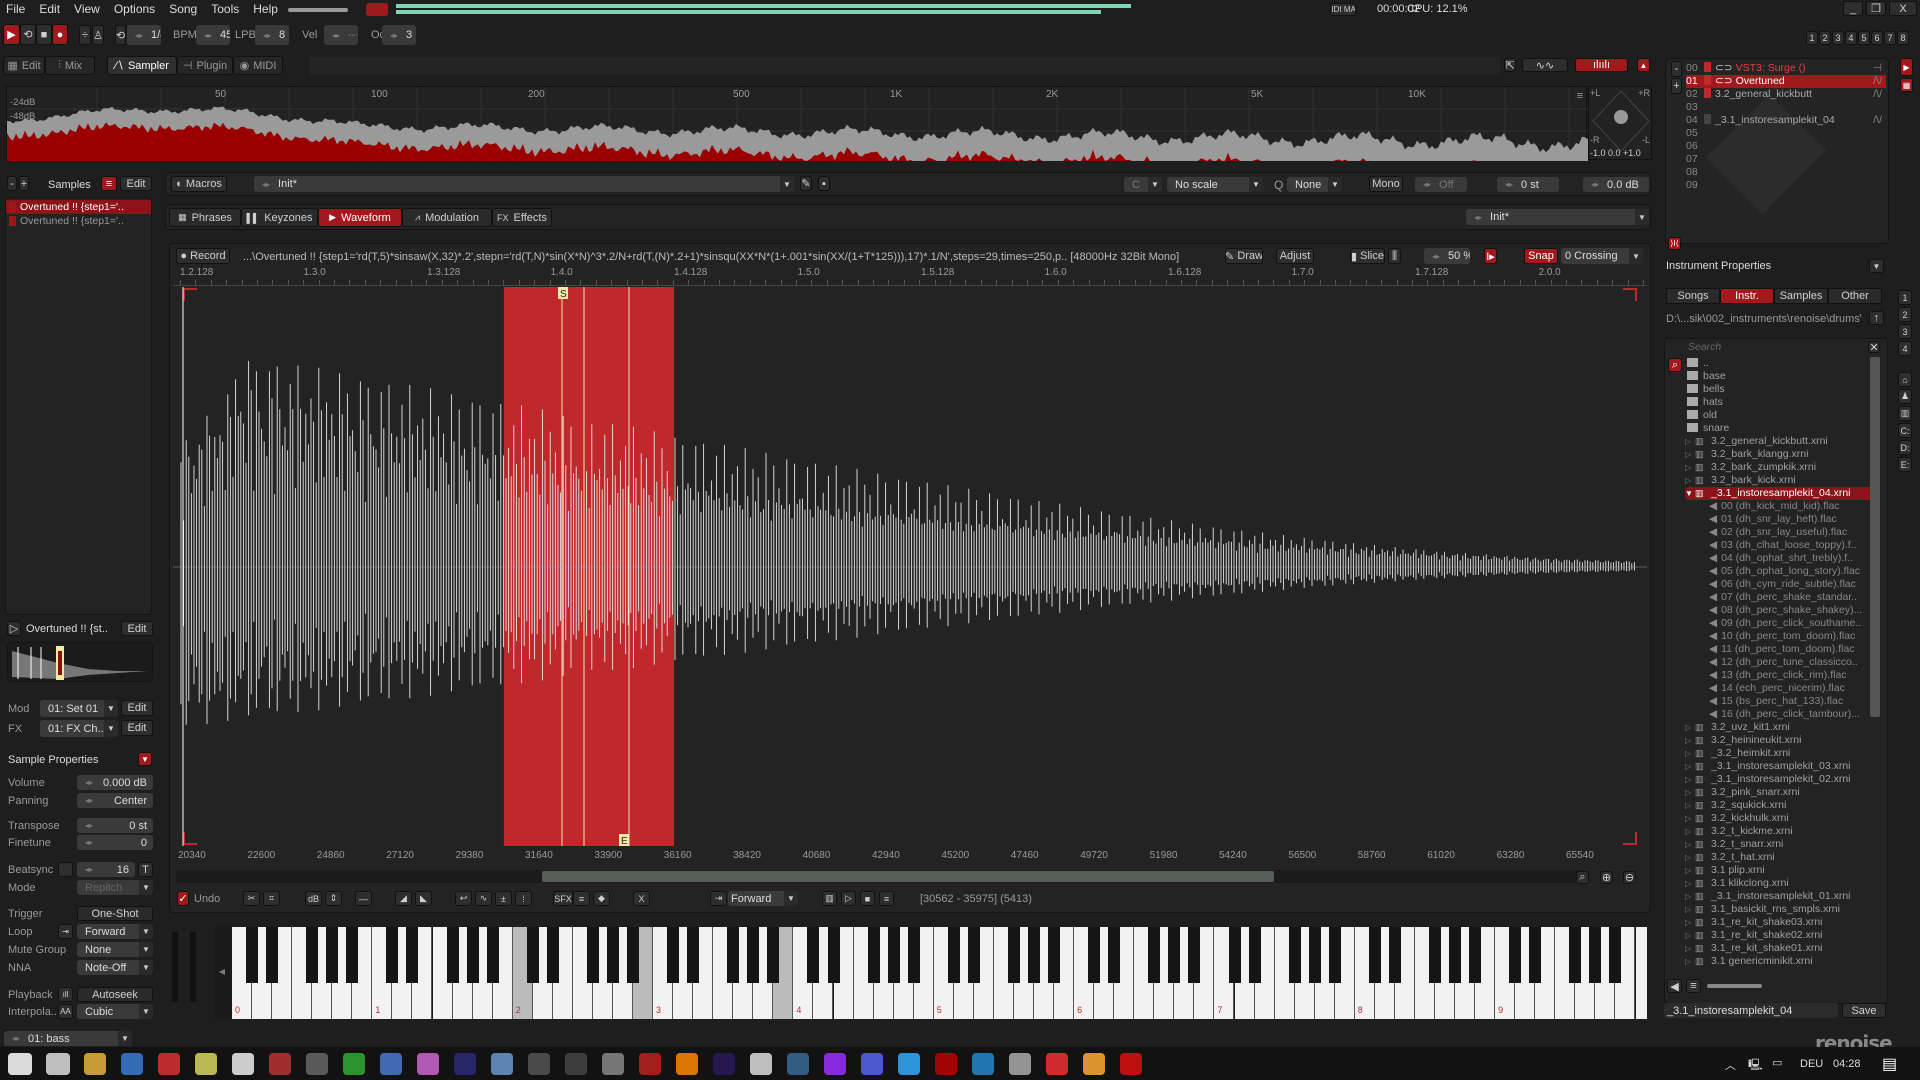 This screenshot has height=1080, width=1920. I want to click on keyboard-button: ▥, so click(829, 898).